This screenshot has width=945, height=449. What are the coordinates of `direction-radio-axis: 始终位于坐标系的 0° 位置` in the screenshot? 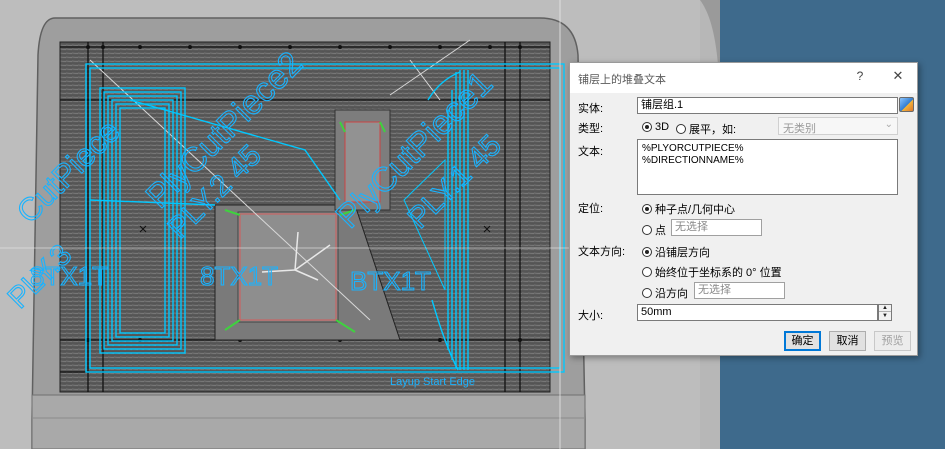 It's located at (712, 272).